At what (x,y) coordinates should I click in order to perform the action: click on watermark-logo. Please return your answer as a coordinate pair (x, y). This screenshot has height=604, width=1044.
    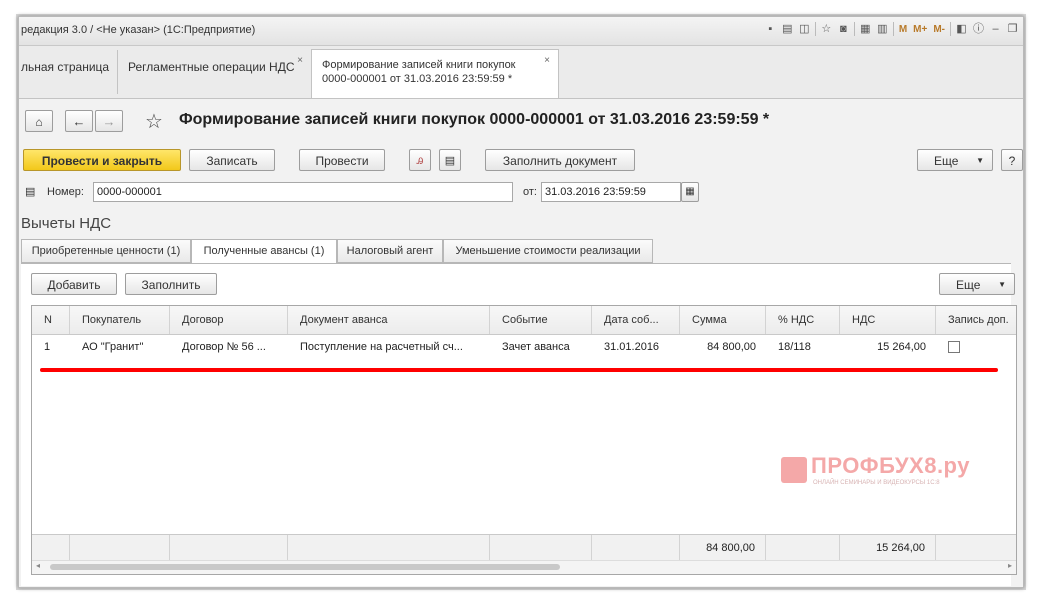
    Looking at the image, I should click on (794, 470).